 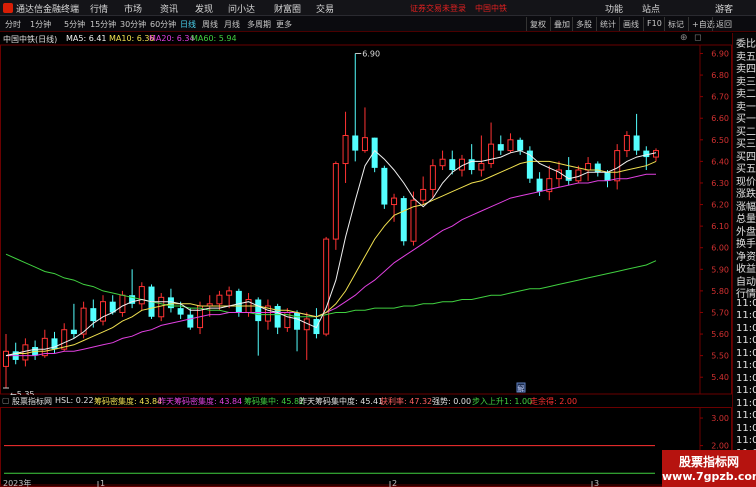 What do you see at coordinates (537, 24) in the screenshot?
I see `adjust-button: 复权` at bounding box center [537, 24].